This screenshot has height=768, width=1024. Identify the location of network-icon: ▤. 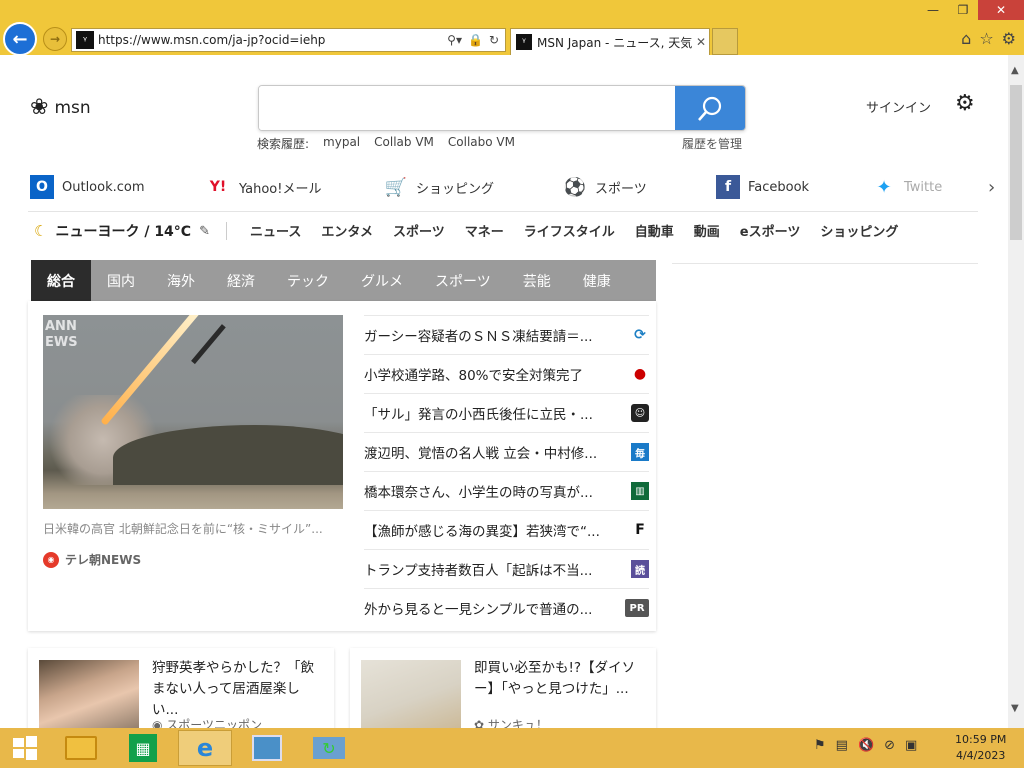
(842, 745).